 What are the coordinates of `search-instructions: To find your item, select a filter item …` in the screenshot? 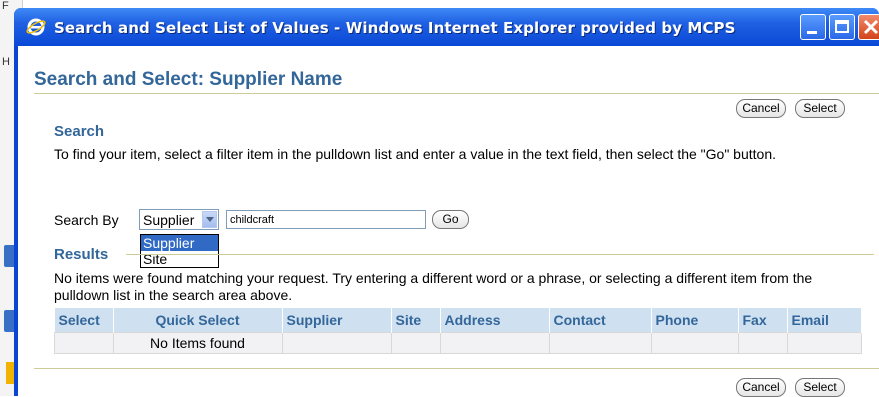 It's located at (415, 154).